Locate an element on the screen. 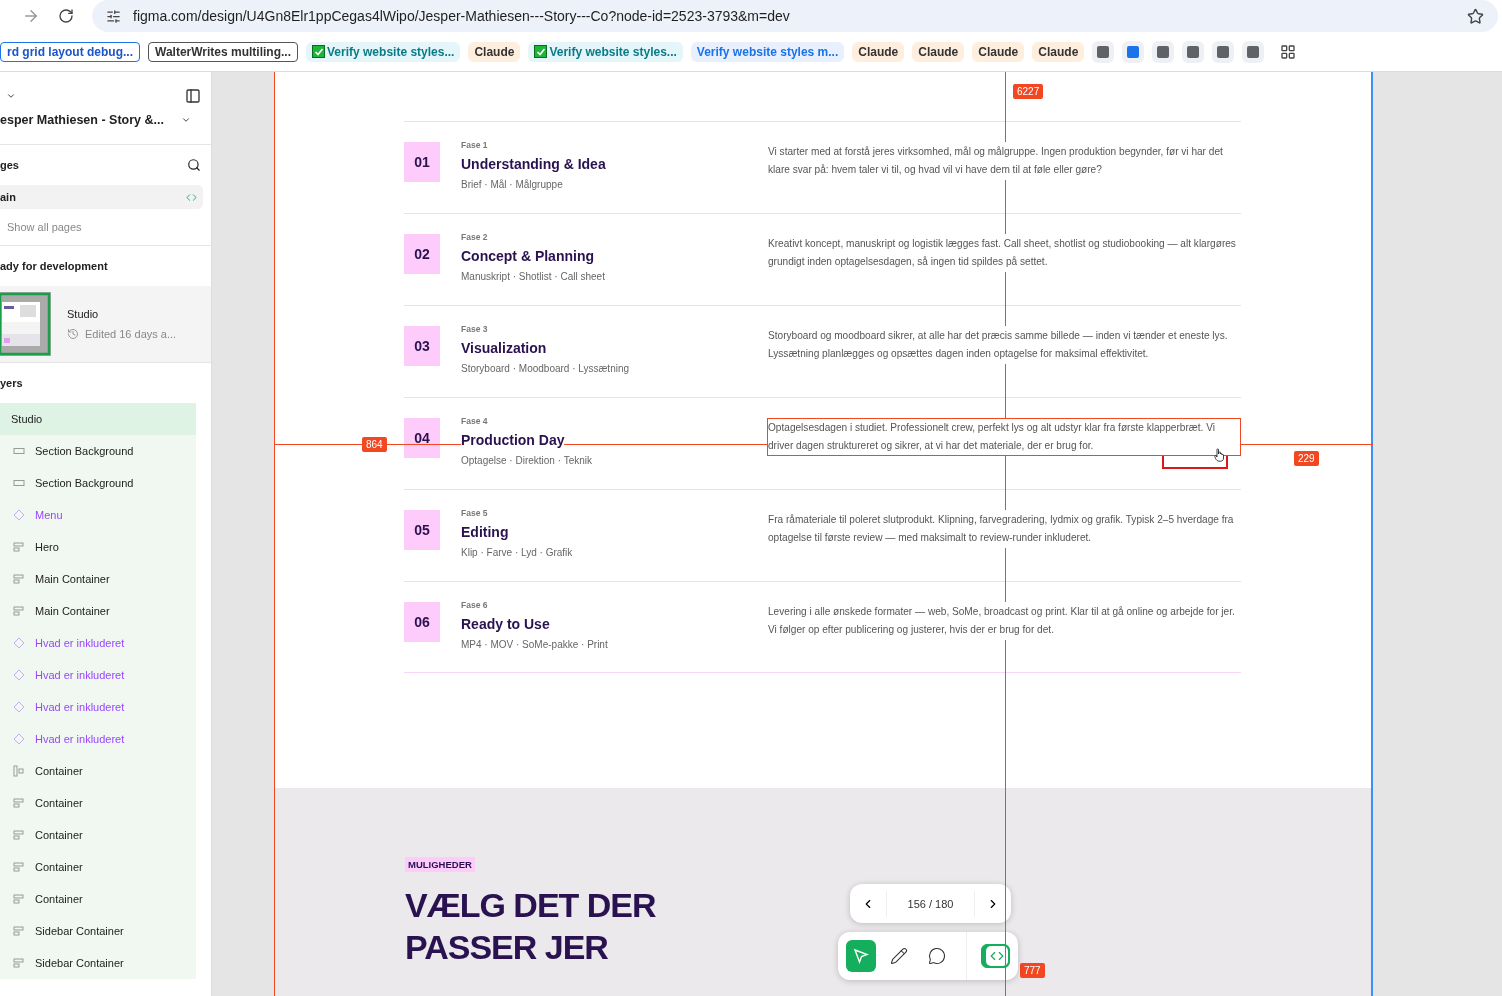  step-description: Optagelsesdagen i studiet. Professionelt crew, perfekt lys og alt udstyr klar fra første klapperbræt. Vi driver dagen struktureret og sikrer, at vi har det materiale, der er brug for. is located at coordinates (1004, 437).